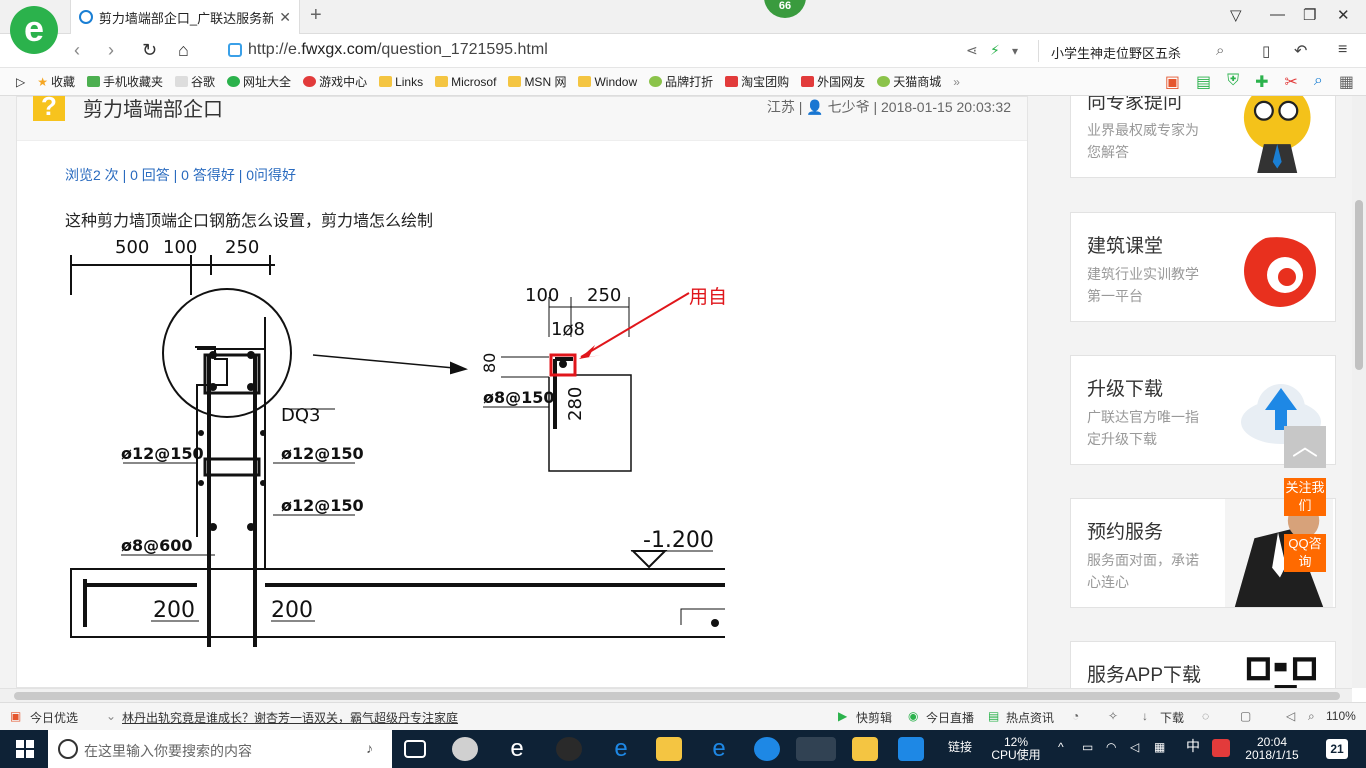 The height and width of the screenshot is (768, 1366). What do you see at coordinates (1266, 51) in the screenshot?
I see `mobile-icon: ▯` at bounding box center [1266, 51].